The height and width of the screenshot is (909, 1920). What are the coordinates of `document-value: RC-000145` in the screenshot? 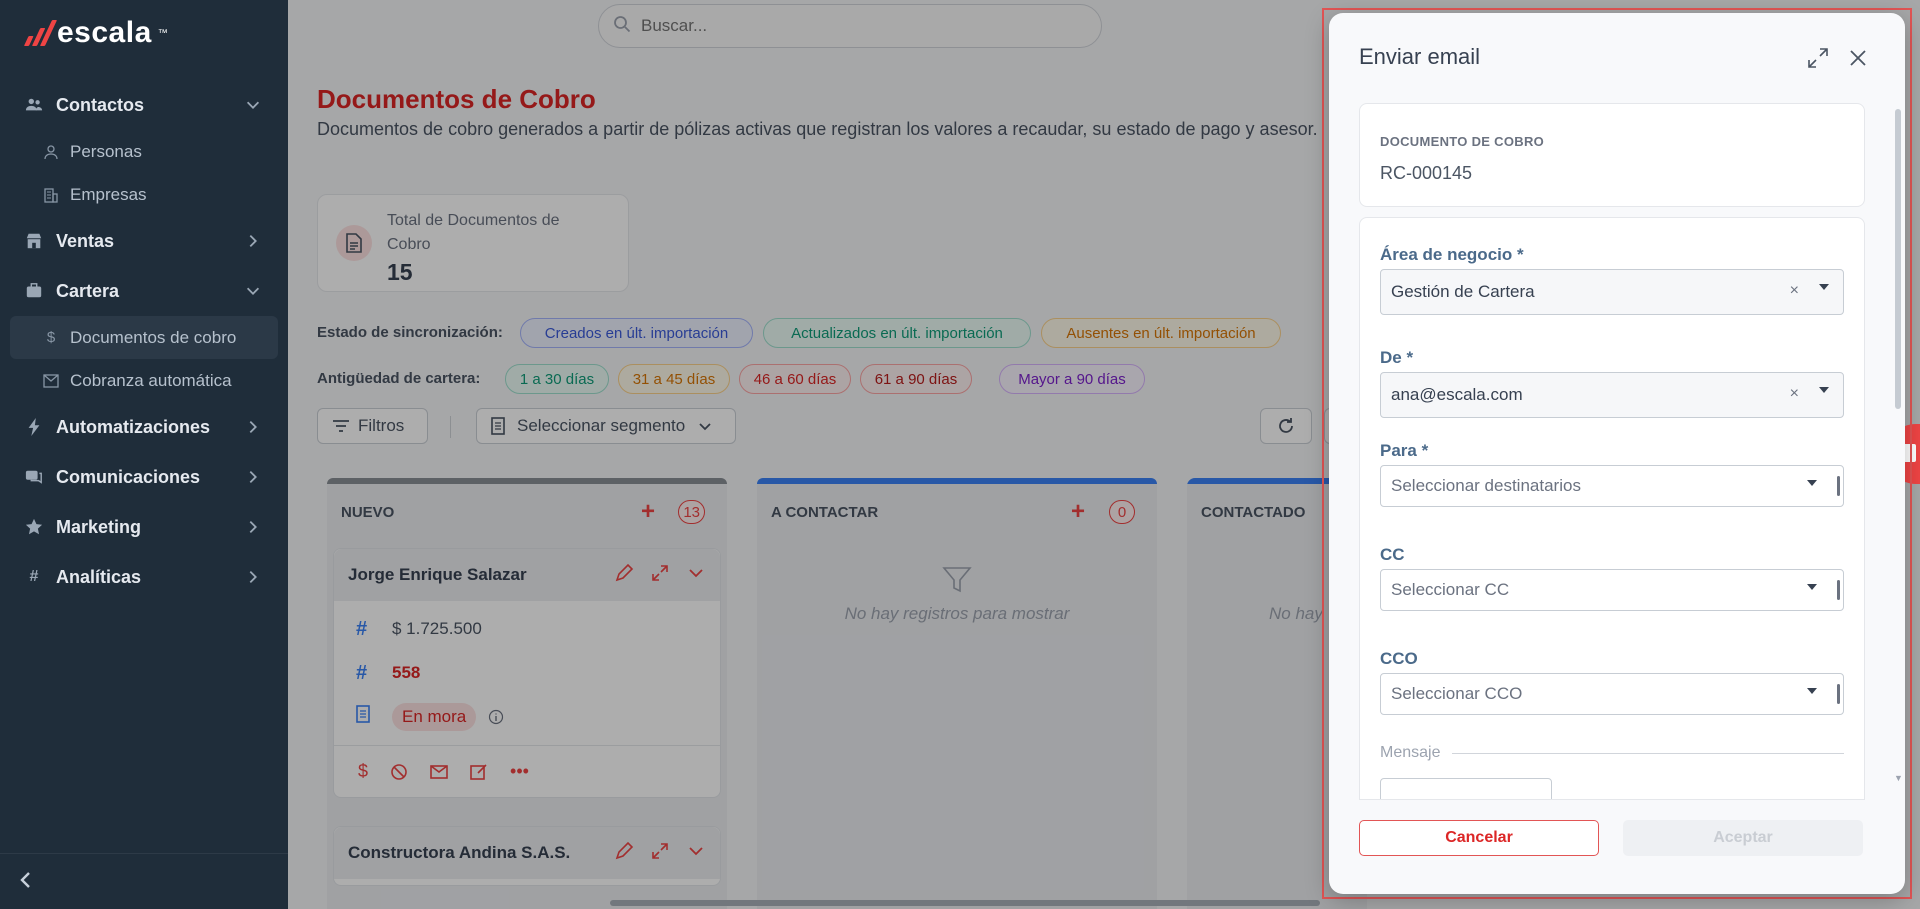 It's located at (1426, 173).